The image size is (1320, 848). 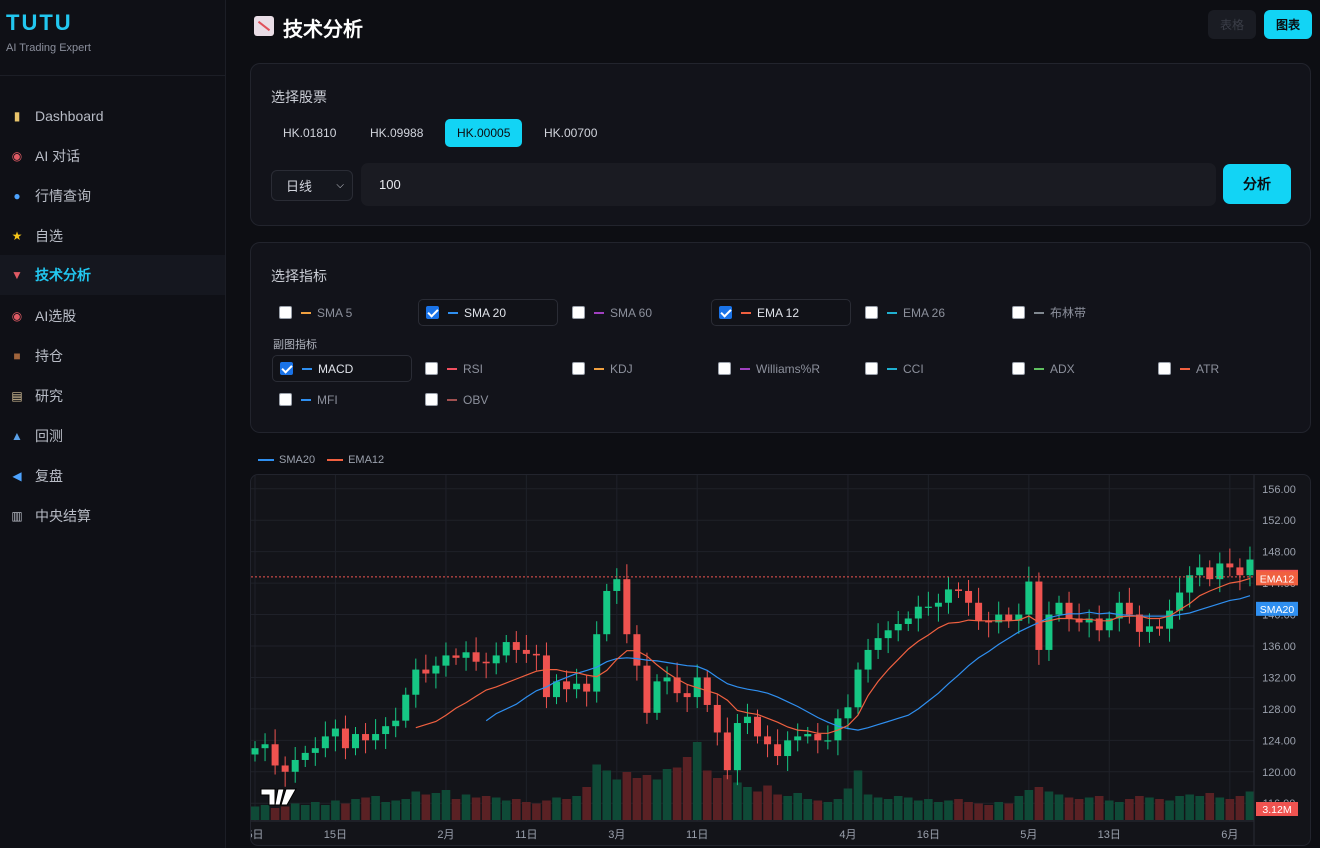 What do you see at coordinates (1288, 24) in the screenshot?
I see `chart-view-button: 图表` at bounding box center [1288, 24].